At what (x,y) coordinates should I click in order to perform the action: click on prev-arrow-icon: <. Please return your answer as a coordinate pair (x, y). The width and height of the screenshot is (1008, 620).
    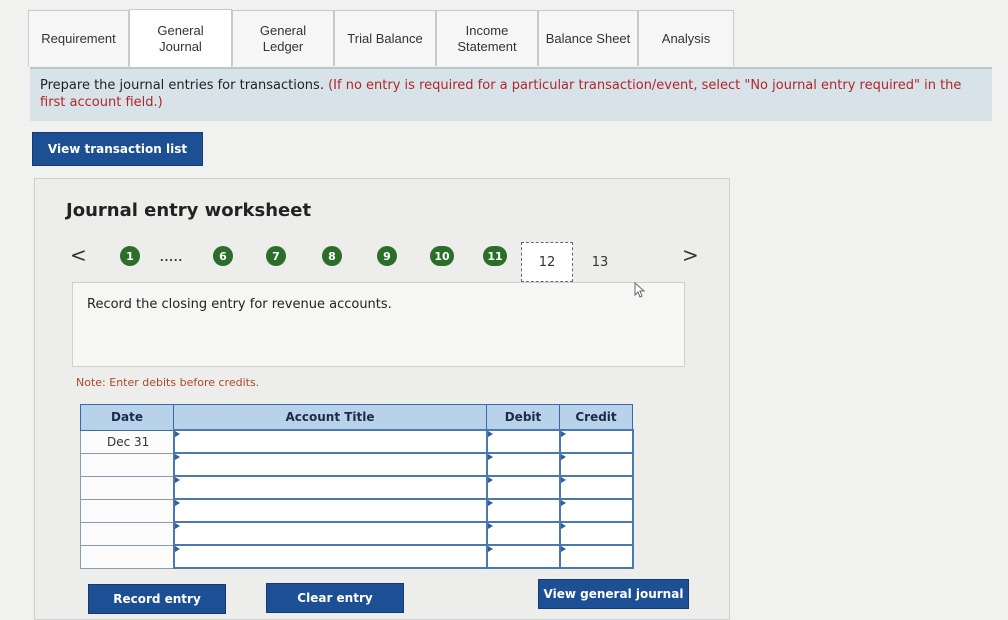
    Looking at the image, I should click on (78, 255).